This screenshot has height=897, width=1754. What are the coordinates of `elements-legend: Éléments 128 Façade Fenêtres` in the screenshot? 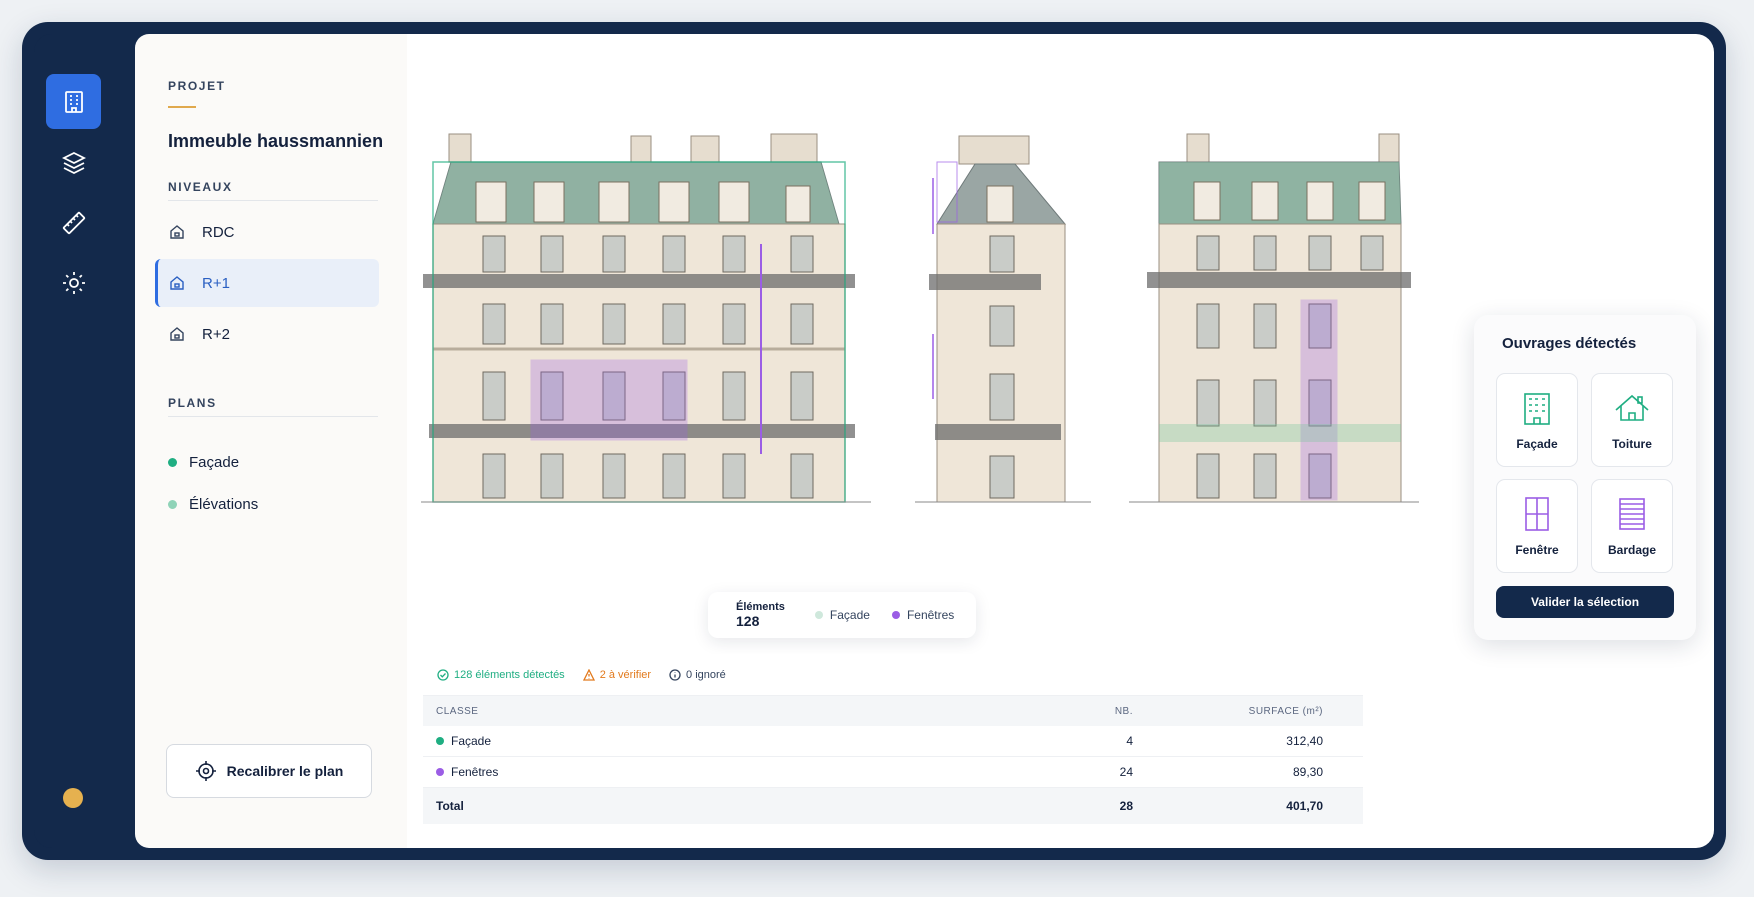 It's located at (842, 615).